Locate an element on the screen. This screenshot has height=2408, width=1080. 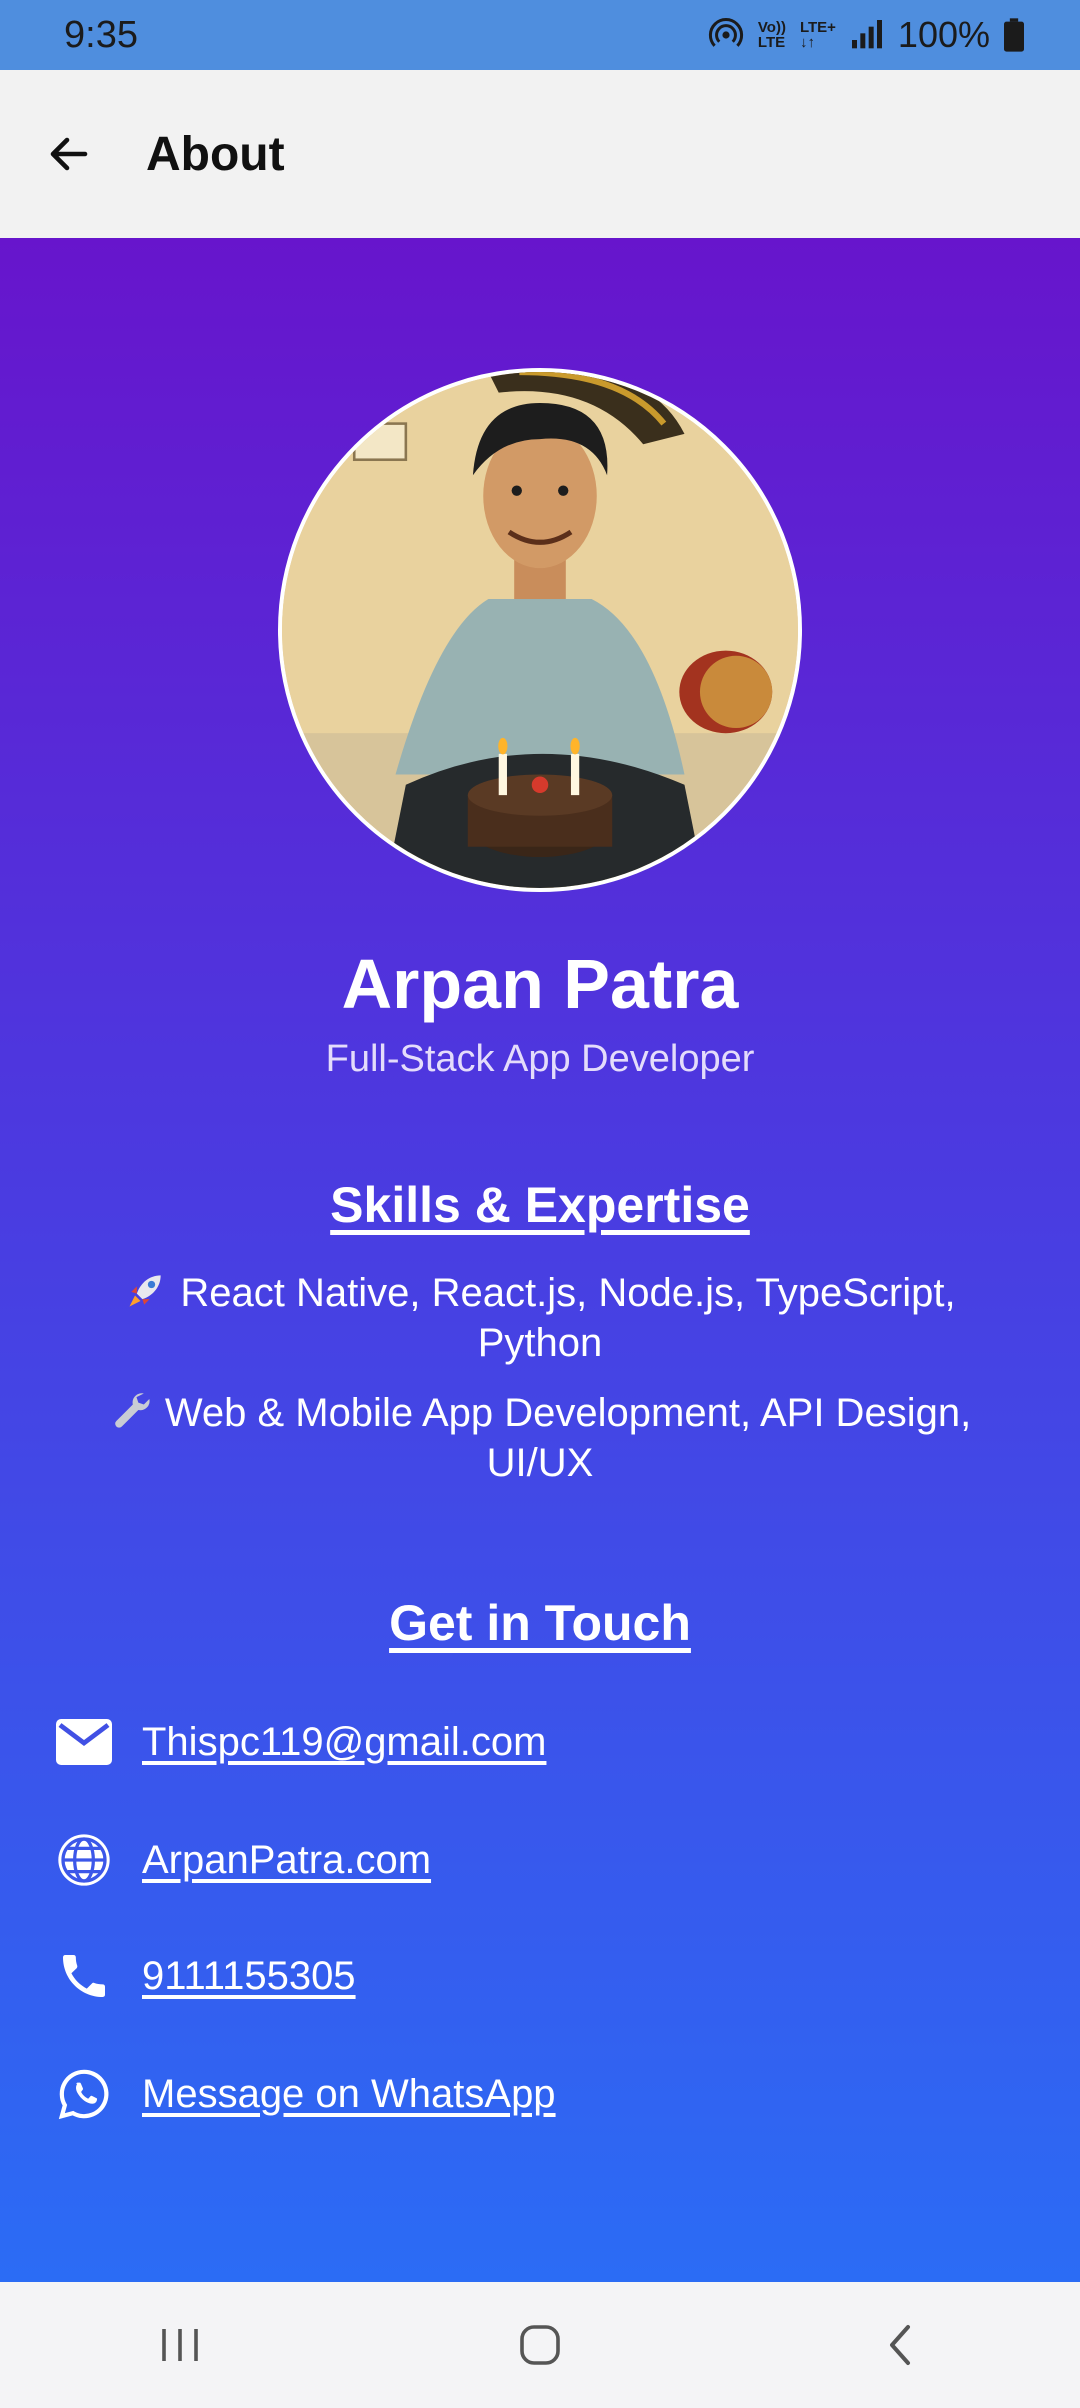
whatsapp-text: Message on WhatsApp is located at coordinates (349, 2093).